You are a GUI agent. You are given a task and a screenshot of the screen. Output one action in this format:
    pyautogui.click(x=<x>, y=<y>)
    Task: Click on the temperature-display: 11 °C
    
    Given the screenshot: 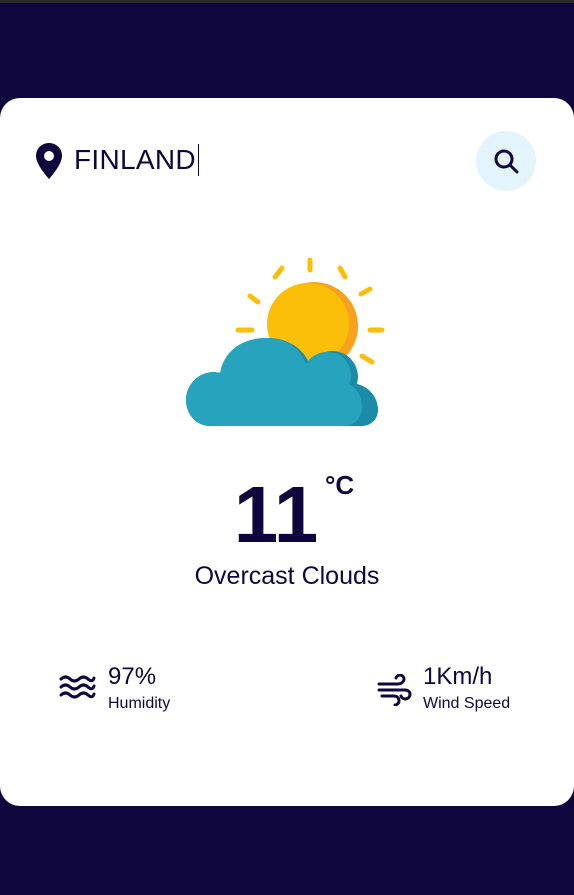 What is the action you would take?
    pyautogui.click(x=287, y=515)
    